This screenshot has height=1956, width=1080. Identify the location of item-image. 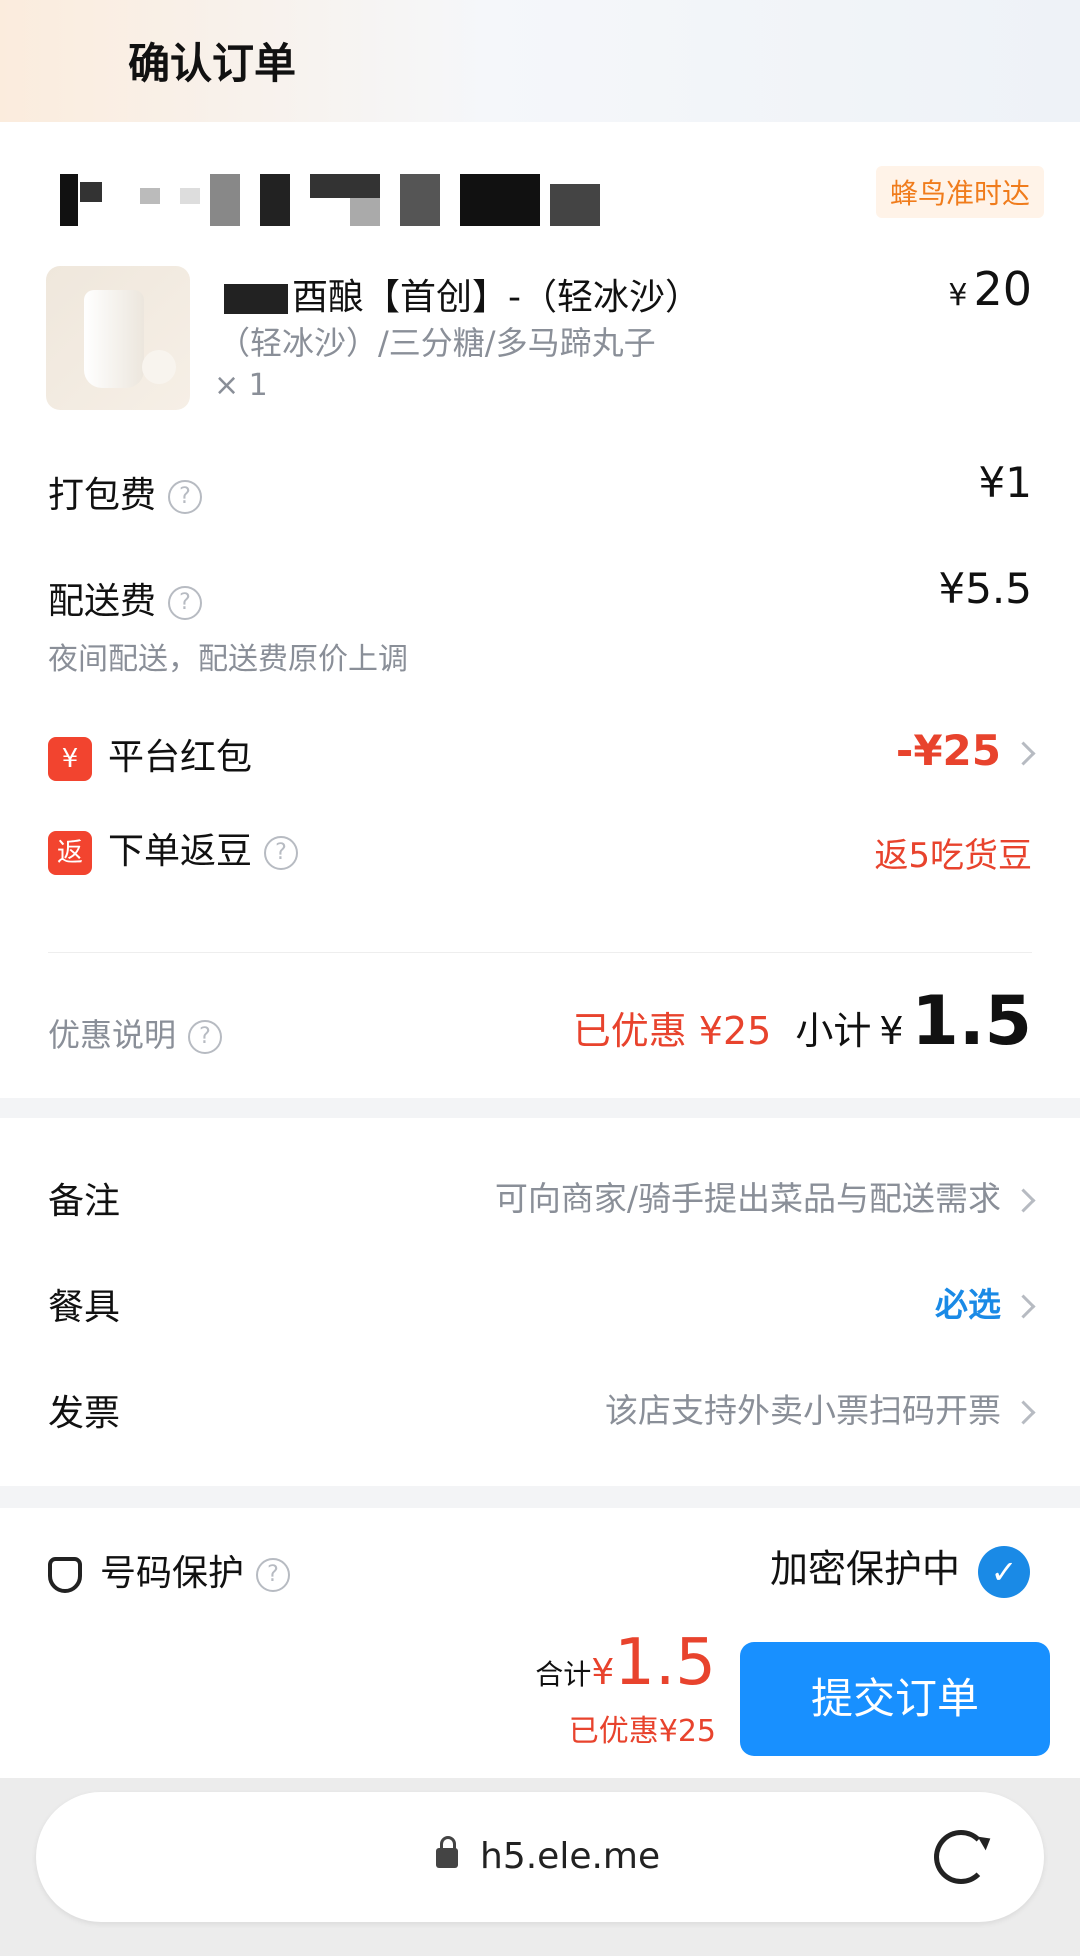
(118, 338).